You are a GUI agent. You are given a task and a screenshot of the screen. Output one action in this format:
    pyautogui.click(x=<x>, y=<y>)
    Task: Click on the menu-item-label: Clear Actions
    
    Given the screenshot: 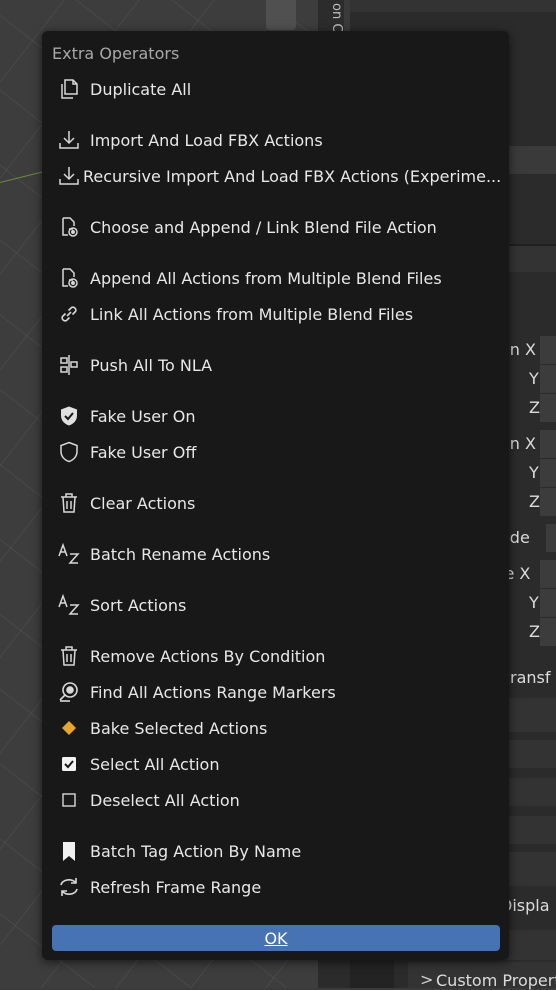 What is the action you would take?
    pyautogui.click(x=143, y=503)
    